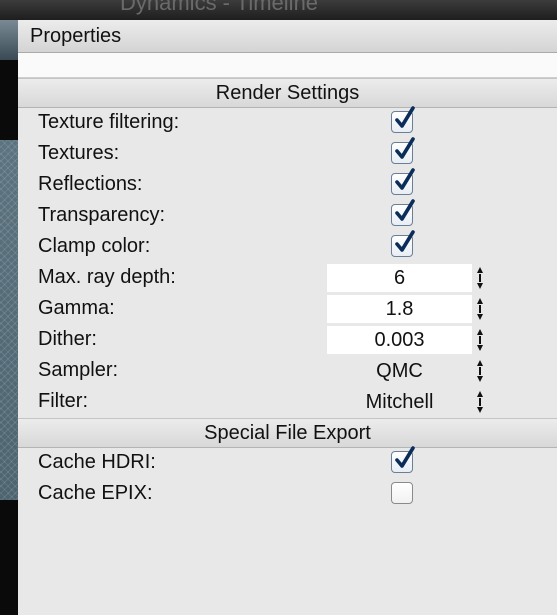 This screenshot has width=557, height=615. I want to click on row-dither: Dither: 0.003, so click(287, 340).